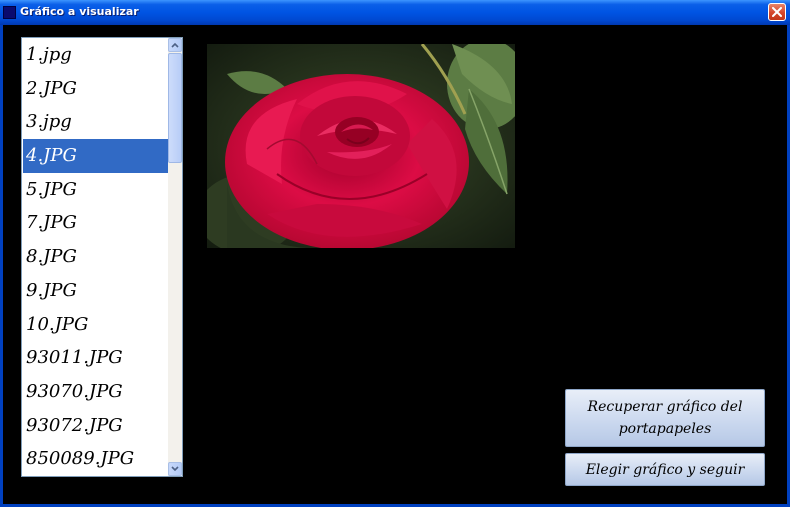  Describe the element at coordinates (395, 12) in the screenshot. I see `title-bar: Gráfico a visualizar` at that location.